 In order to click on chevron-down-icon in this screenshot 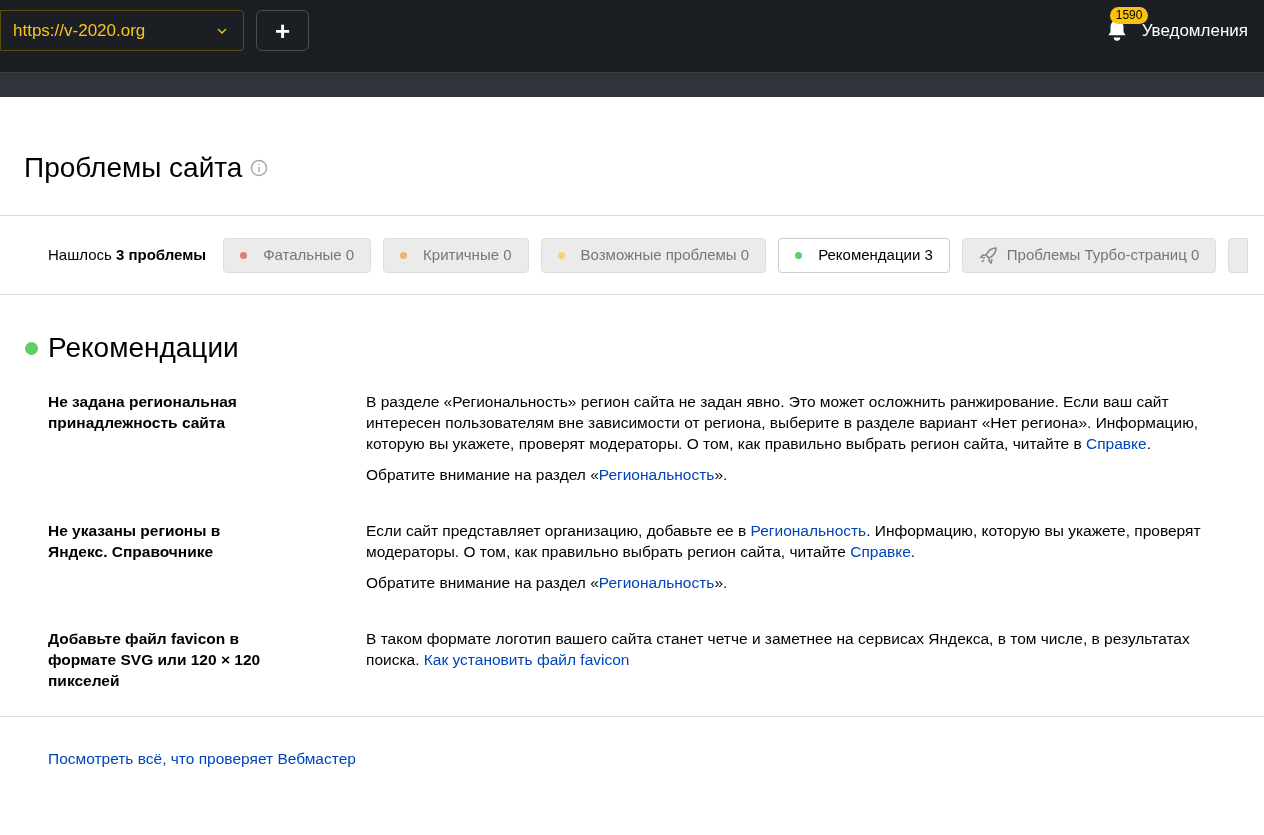, I will do `click(222, 30)`.